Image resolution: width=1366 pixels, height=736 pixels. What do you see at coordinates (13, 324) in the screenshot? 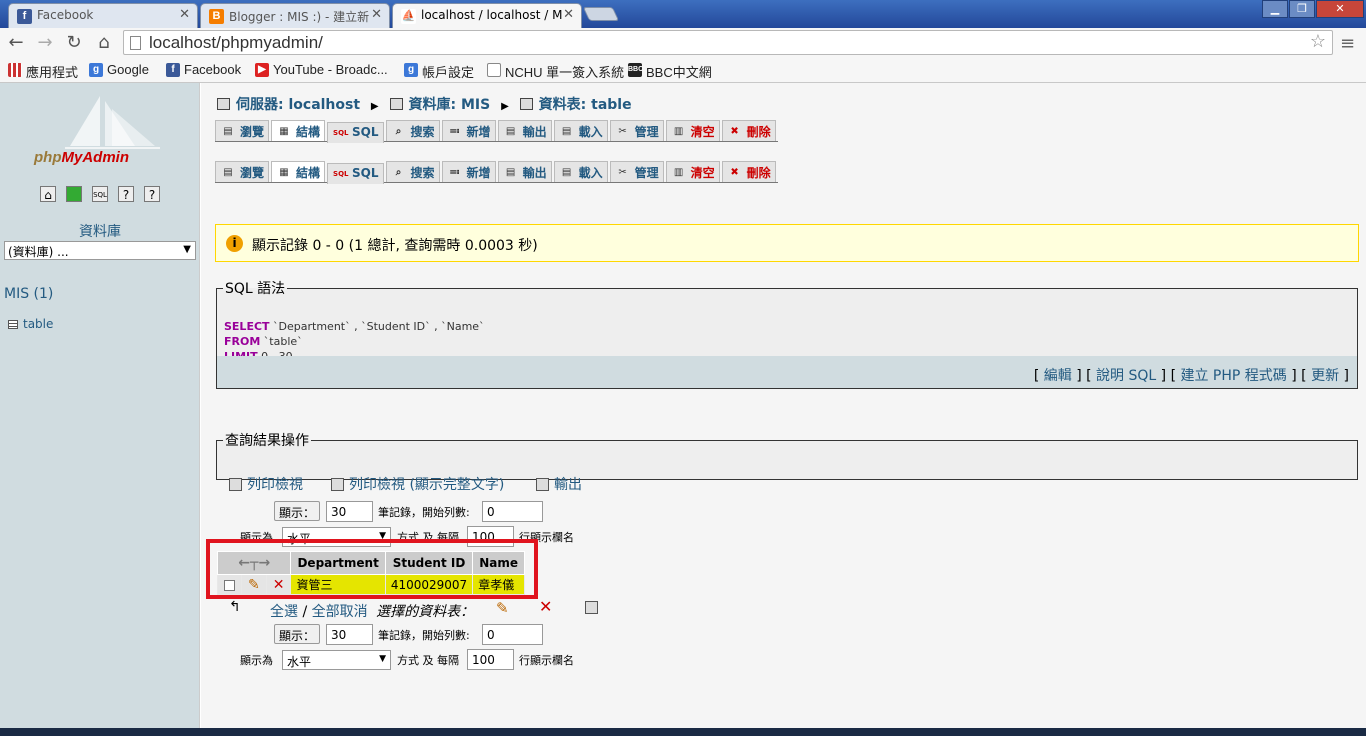
I see `table-icon` at bounding box center [13, 324].